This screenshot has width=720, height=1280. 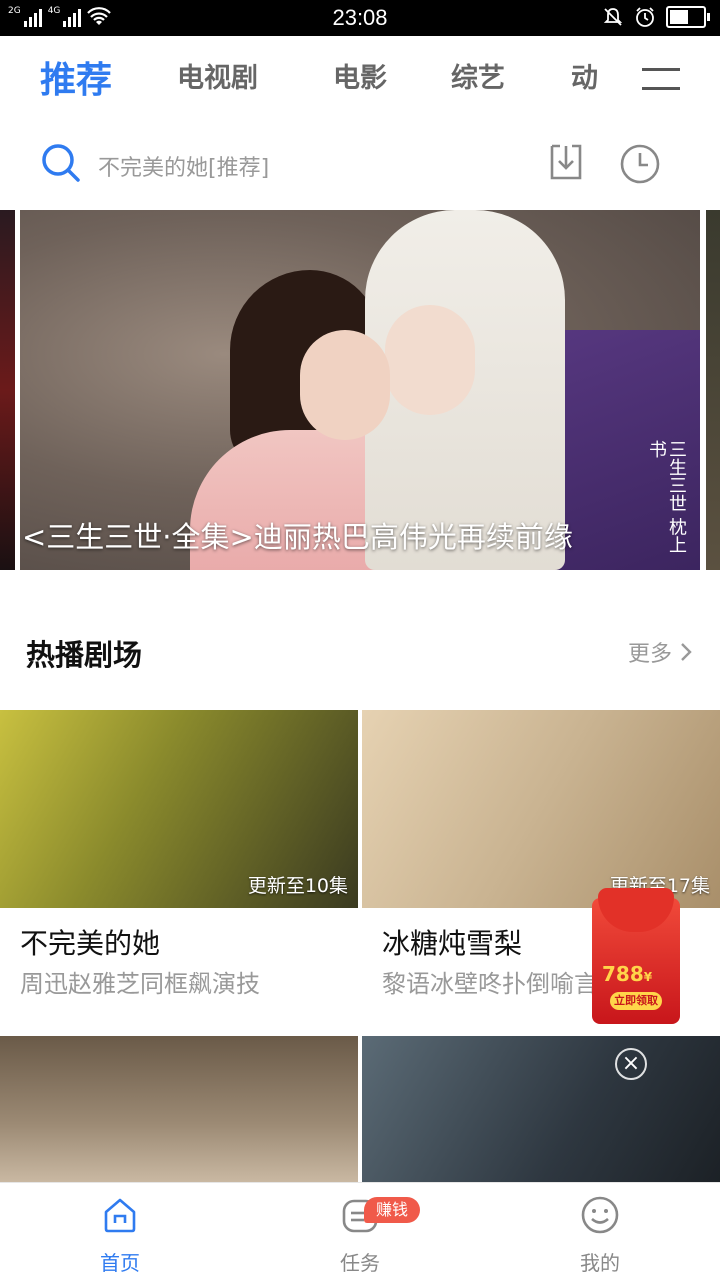 I want to click on ad-amount: 788¥, so click(x=627, y=974).